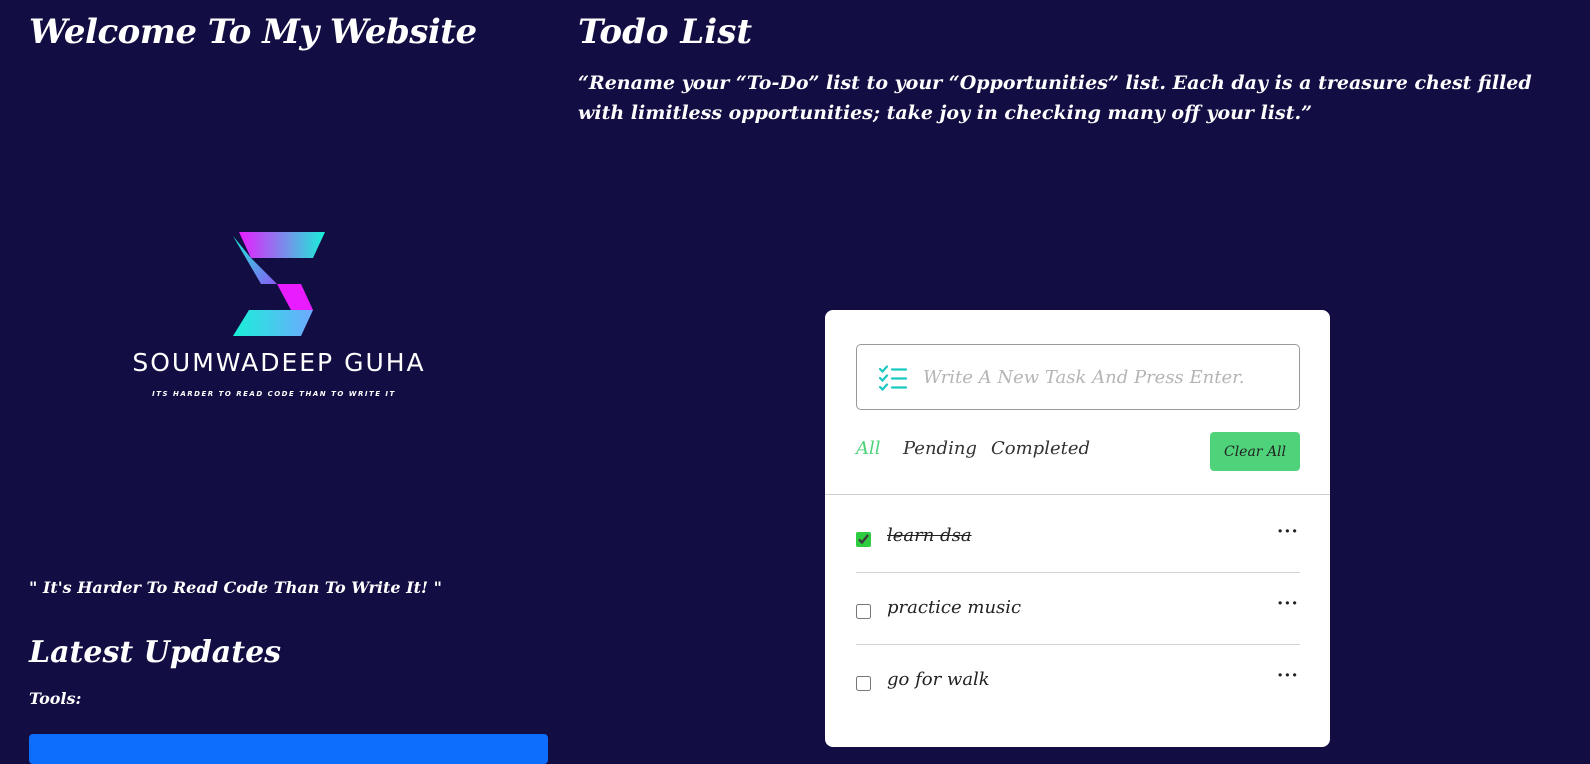  What do you see at coordinates (288, 749) in the screenshot?
I see `tools-link-button` at bounding box center [288, 749].